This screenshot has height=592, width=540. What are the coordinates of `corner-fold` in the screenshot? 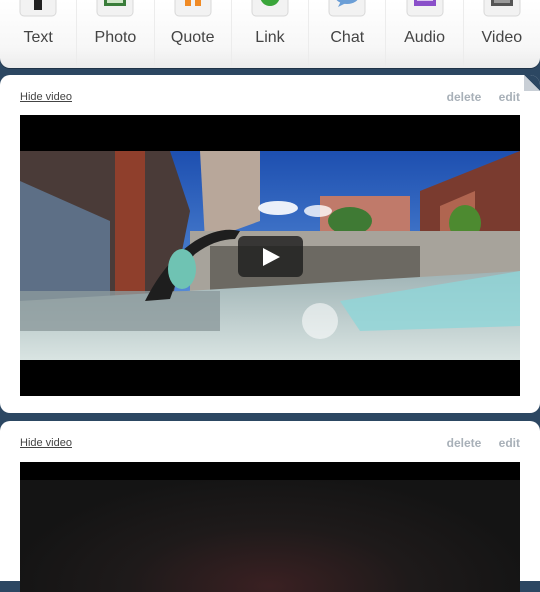 It's located at (532, 83).